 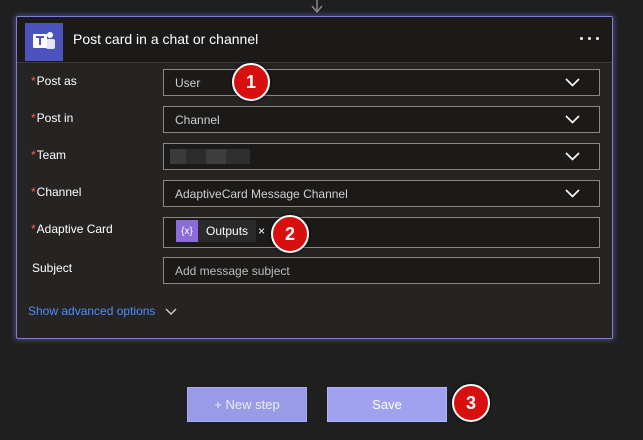 What do you see at coordinates (314, 40) in the screenshot?
I see `card-header: Post card in a chat or channel` at bounding box center [314, 40].